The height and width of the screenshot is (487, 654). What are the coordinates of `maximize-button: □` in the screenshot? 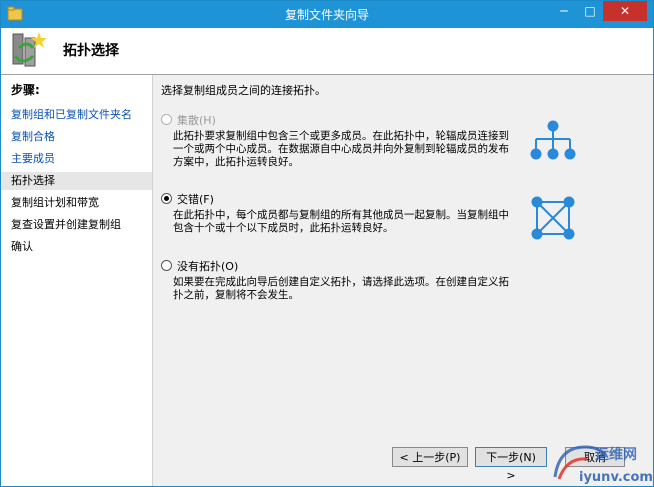 It's located at (590, 11).